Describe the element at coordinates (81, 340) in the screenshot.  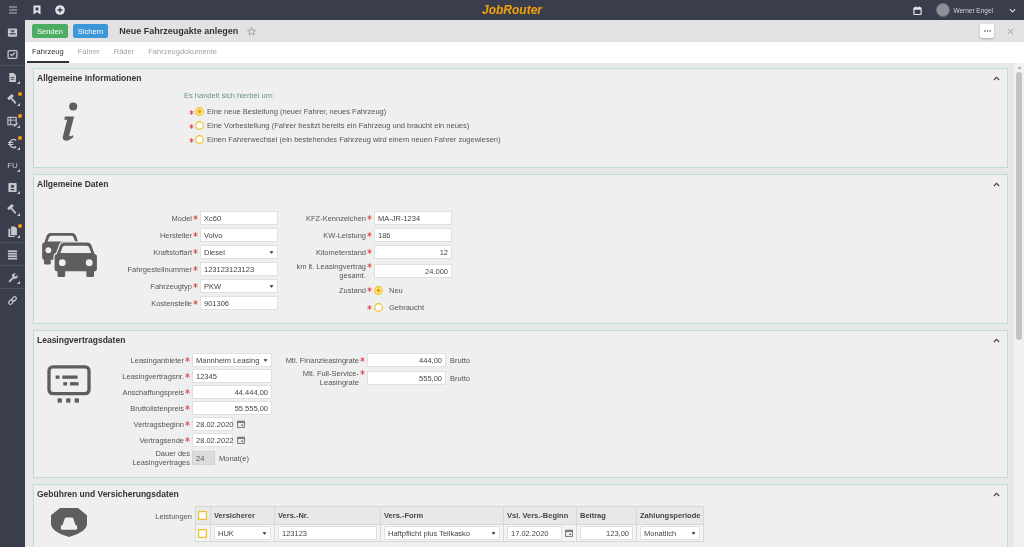
I see `section-title: Leasingvertragsdaten` at that location.